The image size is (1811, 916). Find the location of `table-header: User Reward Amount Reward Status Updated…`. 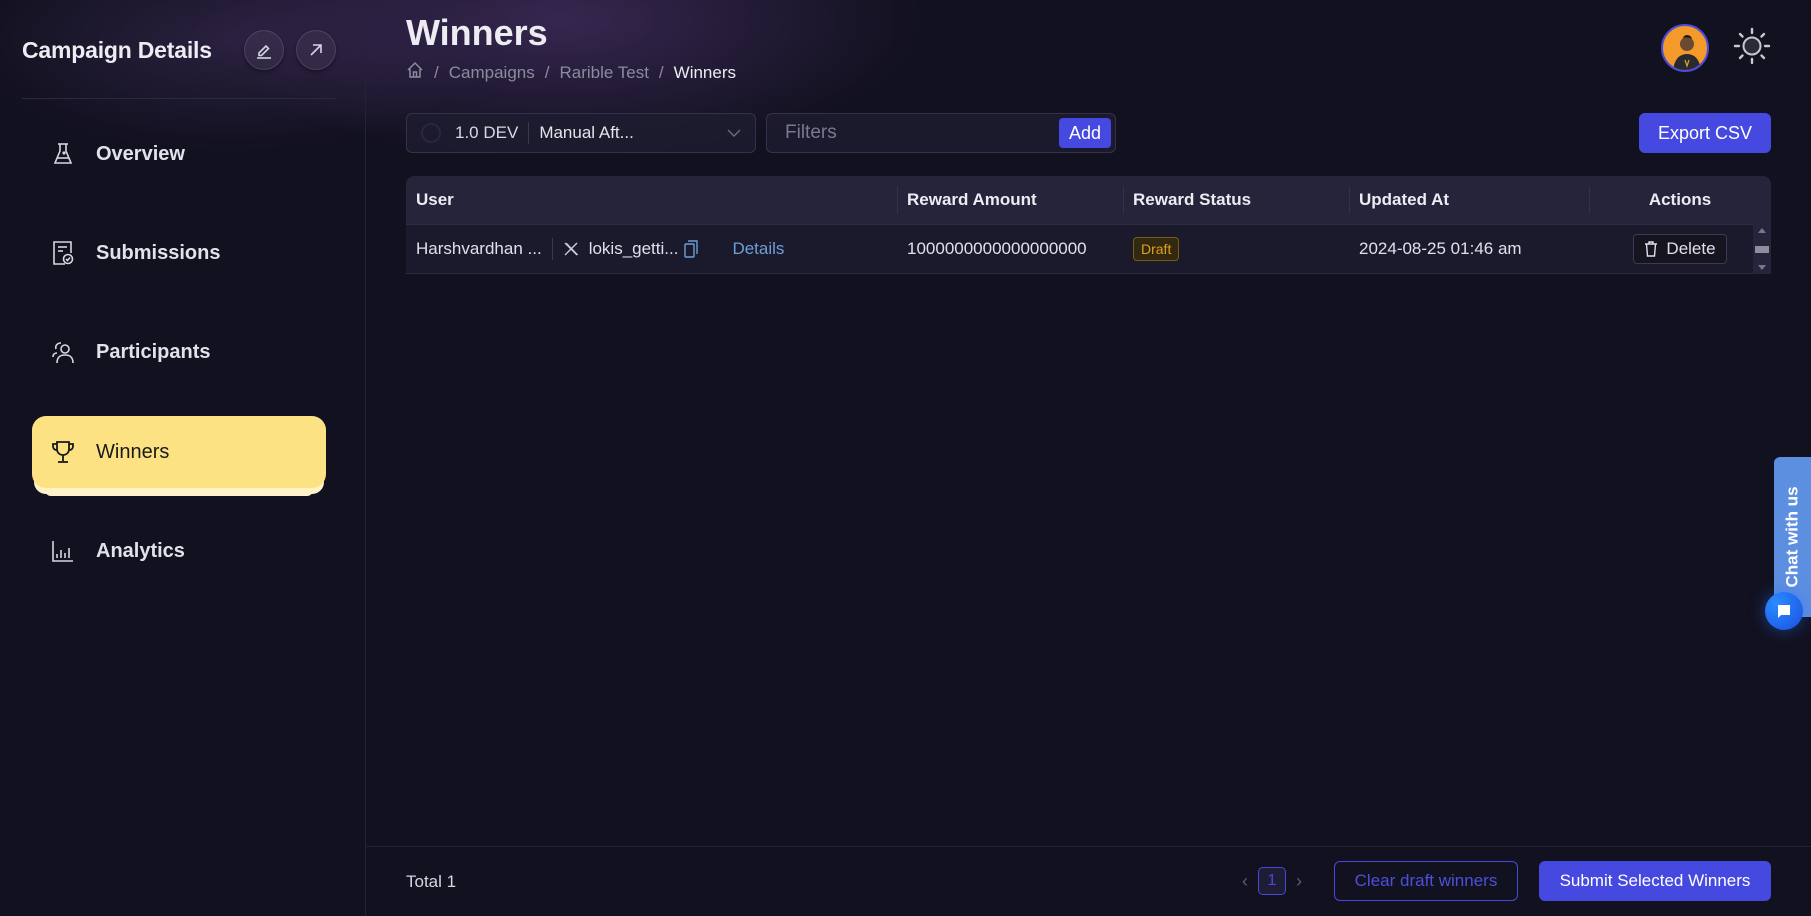

table-header: User Reward Amount Reward Status Updated… is located at coordinates (1088, 200).